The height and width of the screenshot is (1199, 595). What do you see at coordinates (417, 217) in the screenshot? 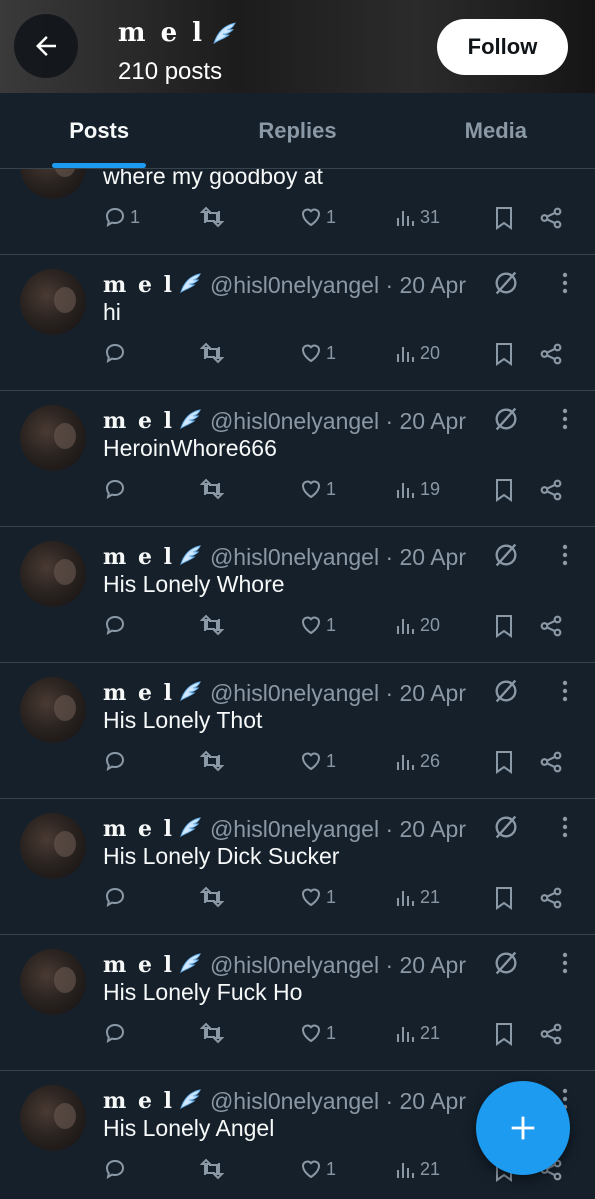
I see `views-button: 31` at bounding box center [417, 217].